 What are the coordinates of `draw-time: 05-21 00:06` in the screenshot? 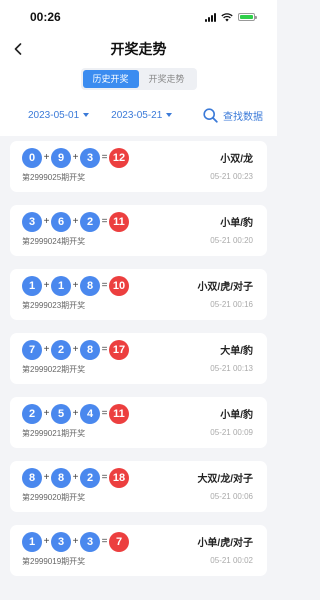 It's located at (231, 496).